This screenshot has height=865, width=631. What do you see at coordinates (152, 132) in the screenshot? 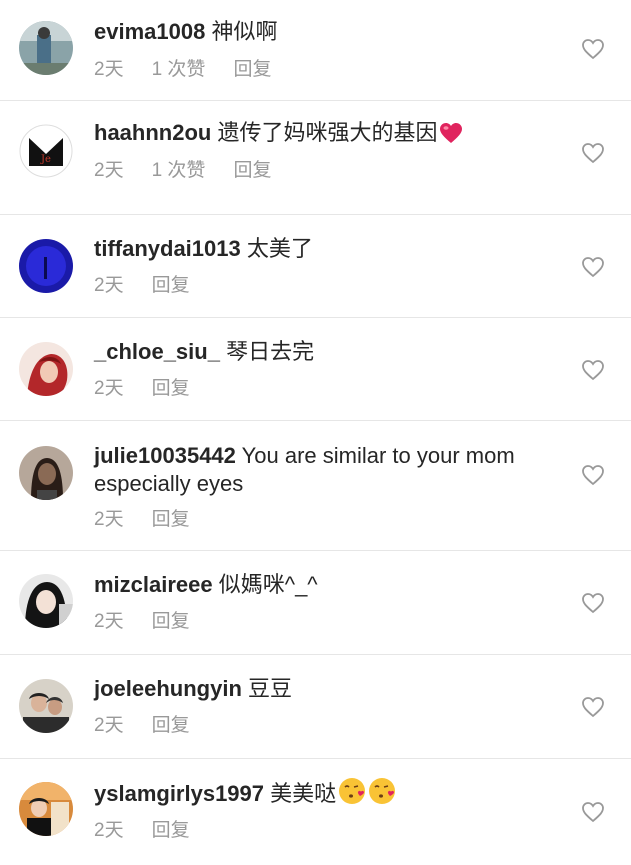
I see `username-link: haahnn2ou` at bounding box center [152, 132].